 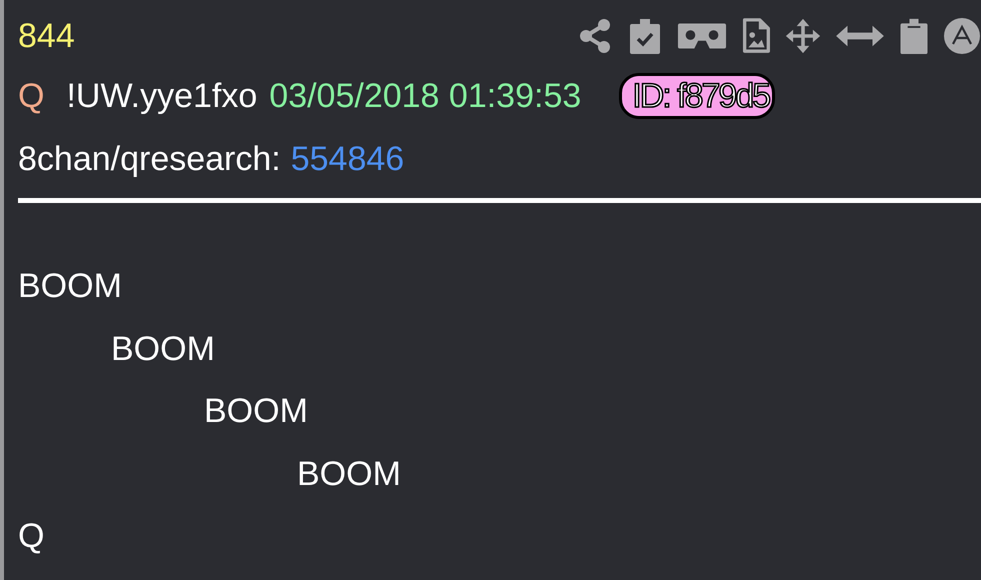 What do you see at coordinates (756, 36) in the screenshot?
I see `image-file-icon` at bounding box center [756, 36].